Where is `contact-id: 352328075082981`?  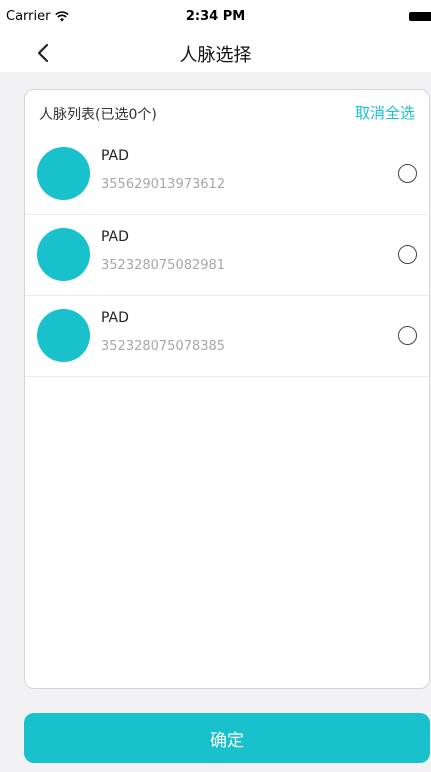 contact-id: 352328075082981 is located at coordinates (163, 265).